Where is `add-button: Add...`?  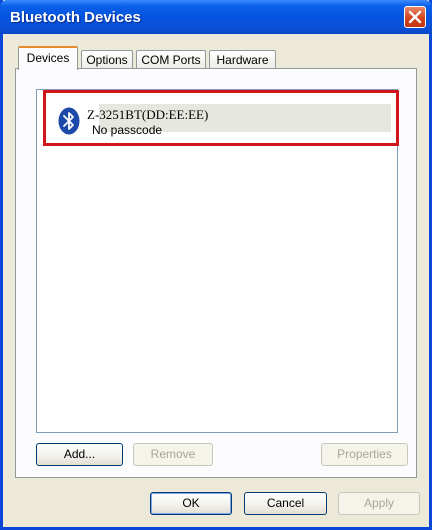 add-button: Add... is located at coordinates (79, 454).